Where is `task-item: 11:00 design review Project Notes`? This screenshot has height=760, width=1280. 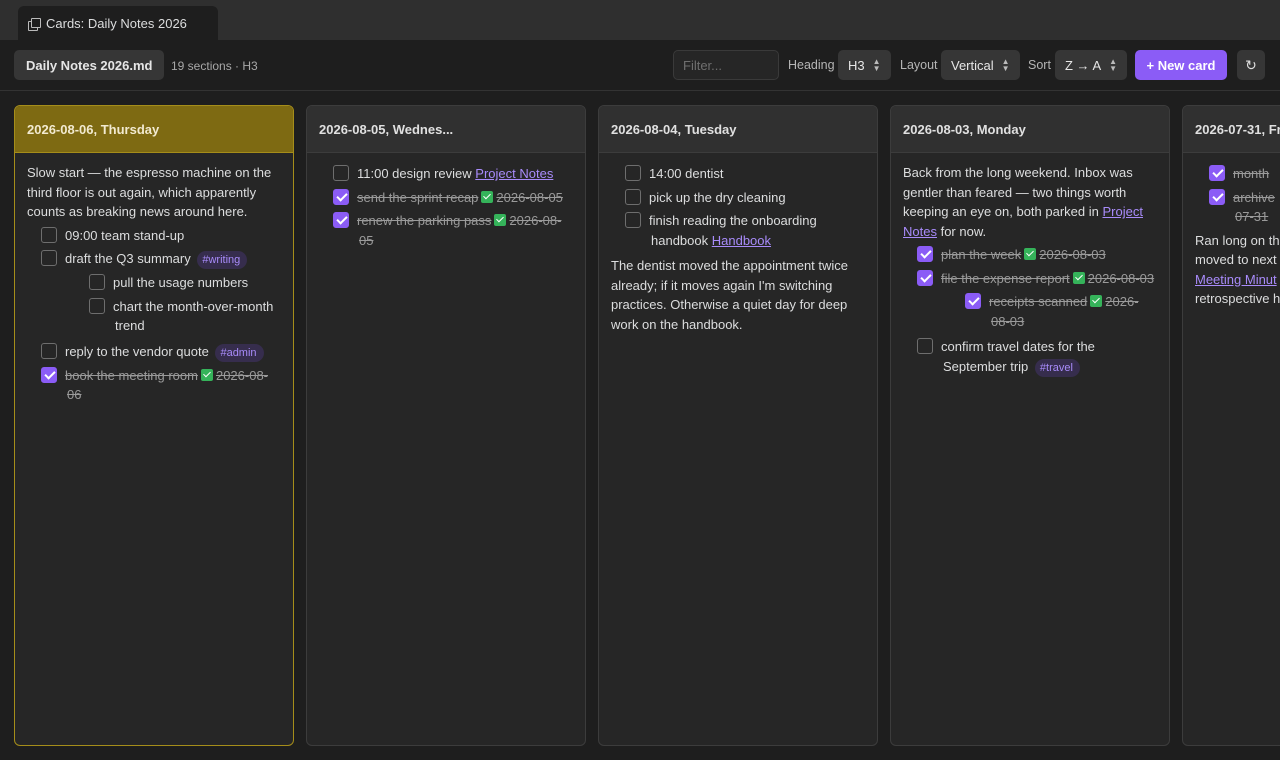
task-item: 11:00 design review Project Notes is located at coordinates (453, 174).